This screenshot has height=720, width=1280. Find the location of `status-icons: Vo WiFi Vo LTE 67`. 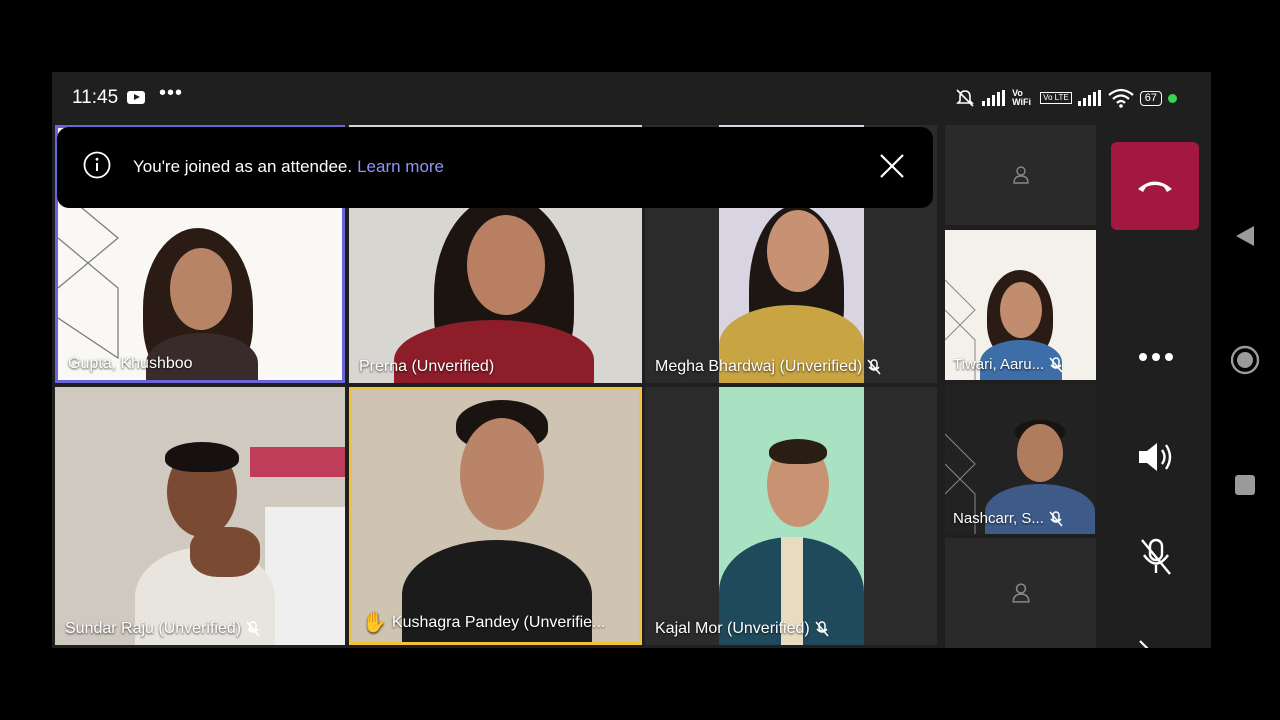

status-icons: Vo WiFi Vo LTE 67 is located at coordinates (1065, 98).